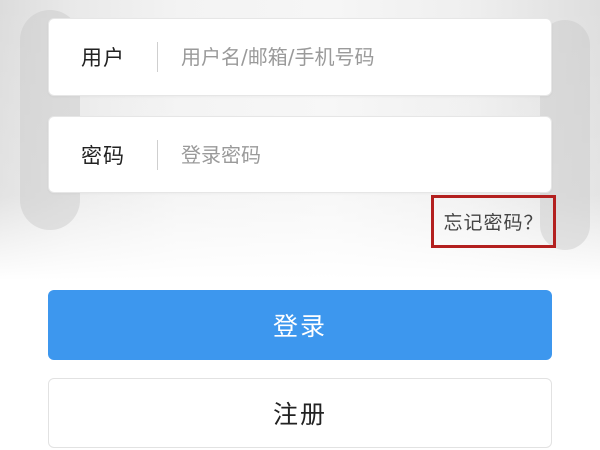  What do you see at coordinates (103, 155) in the screenshot?
I see `password-label: 密码` at bounding box center [103, 155].